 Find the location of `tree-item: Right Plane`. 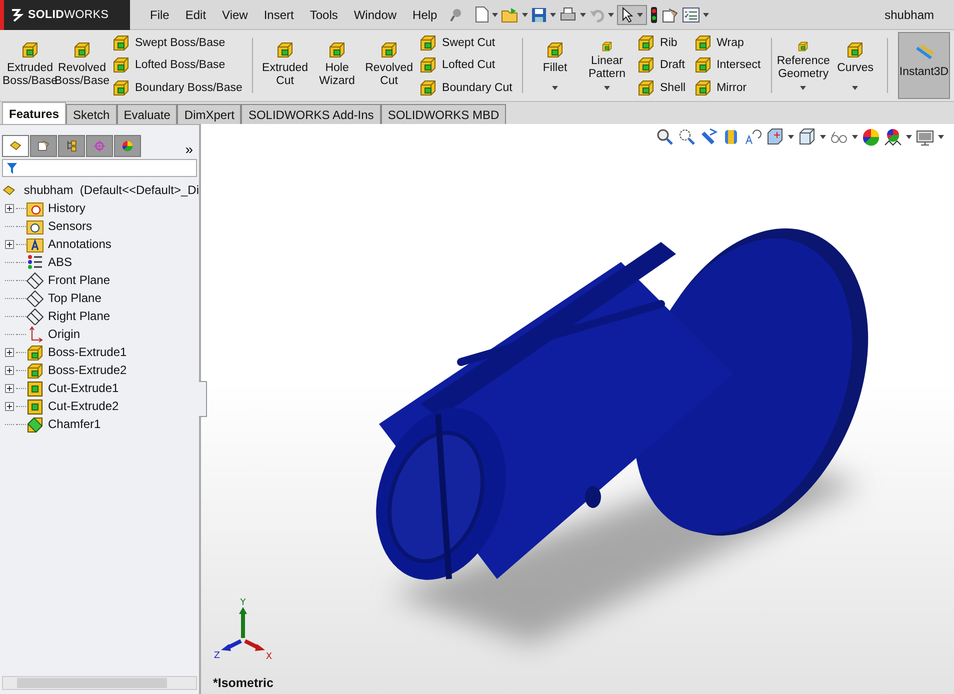

tree-item: Right Plane is located at coordinates (79, 316).